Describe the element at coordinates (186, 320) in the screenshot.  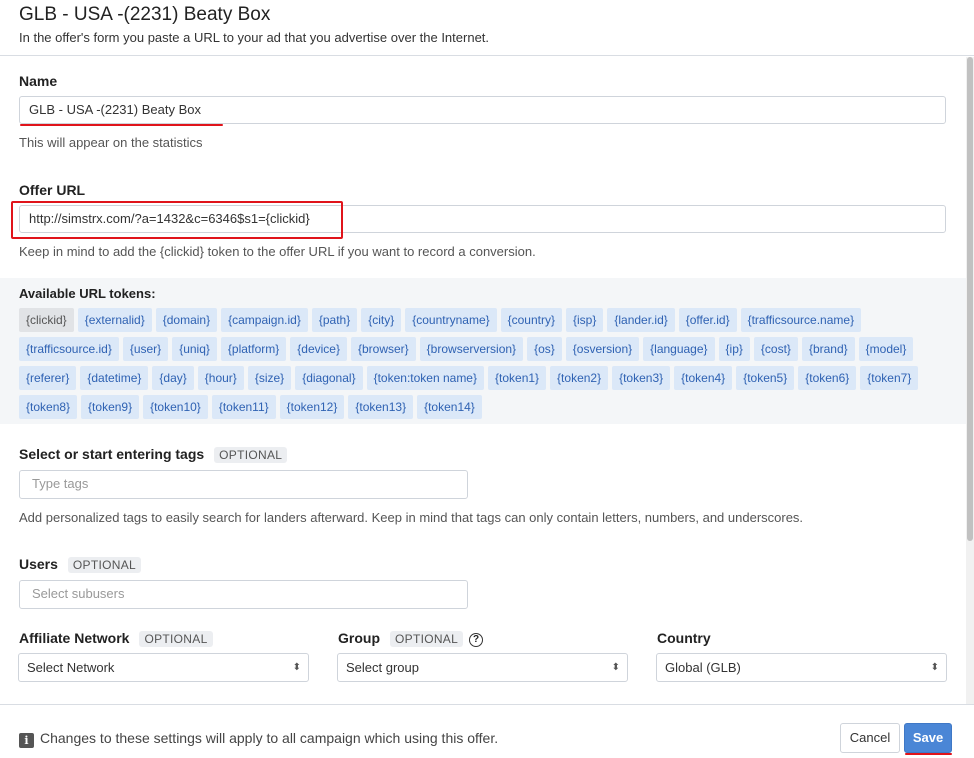
I see `url-token: {domain}` at that location.